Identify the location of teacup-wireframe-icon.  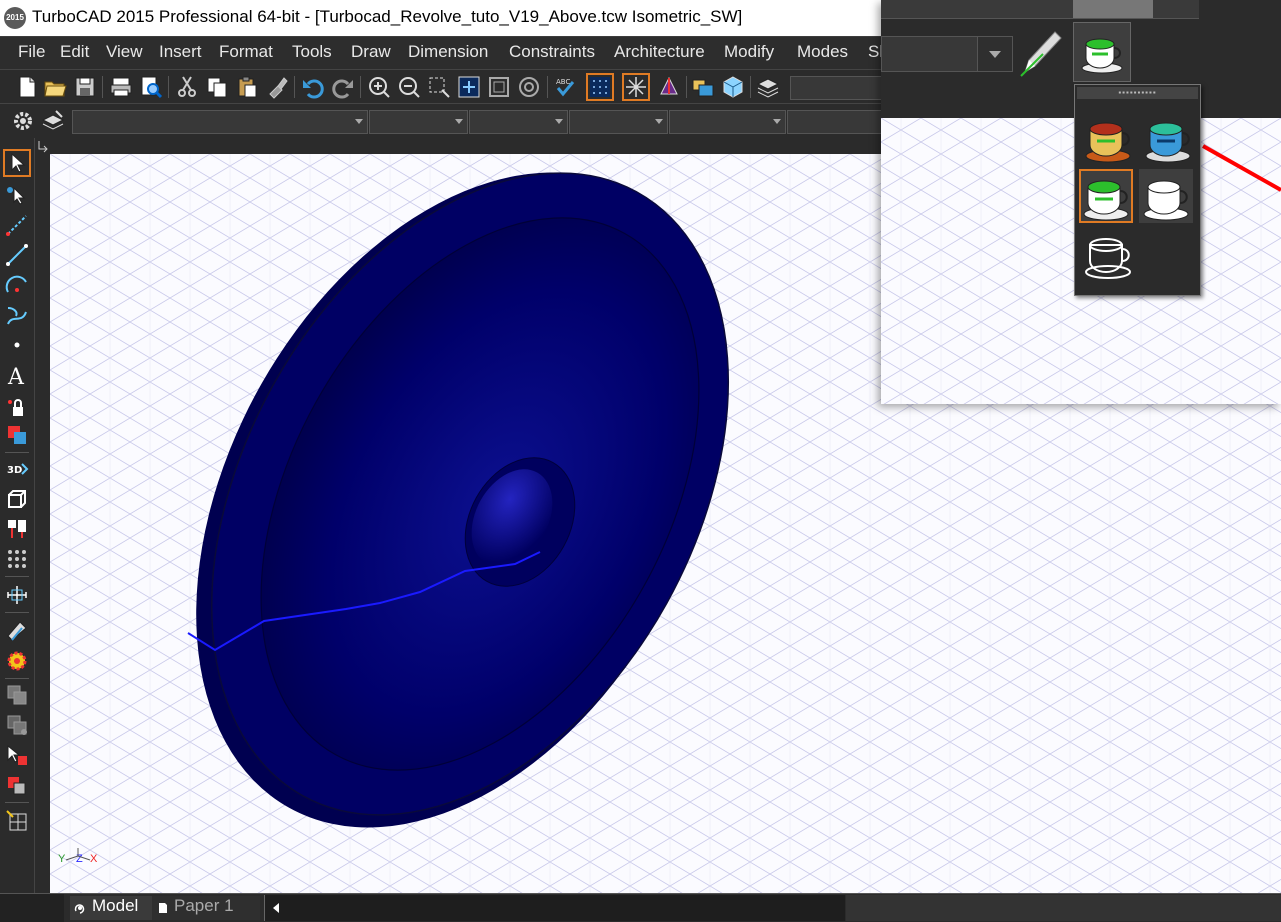
(1108, 254).